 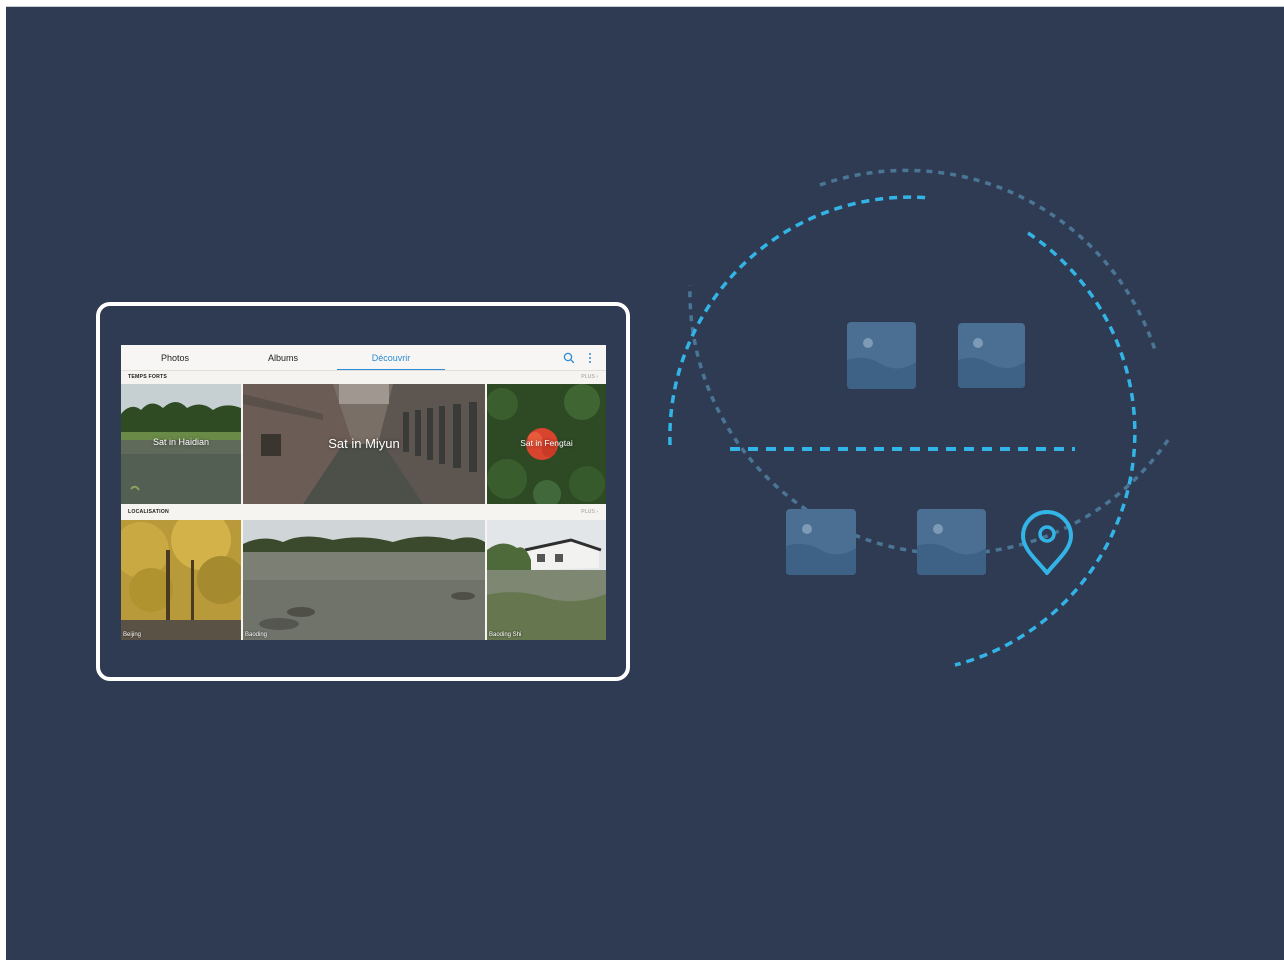 I want to click on location-tile-baoding: Baoding, so click(x=364, y=580).